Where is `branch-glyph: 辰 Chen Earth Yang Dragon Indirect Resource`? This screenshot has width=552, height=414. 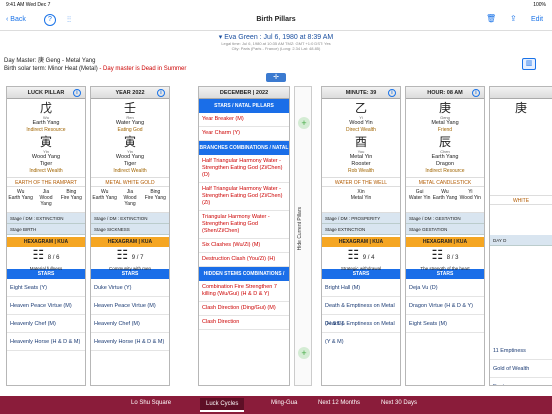
branch-glyph: 辰 Chen Earth Yang Dragon Indirect Resource is located at coordinates (445, 155).